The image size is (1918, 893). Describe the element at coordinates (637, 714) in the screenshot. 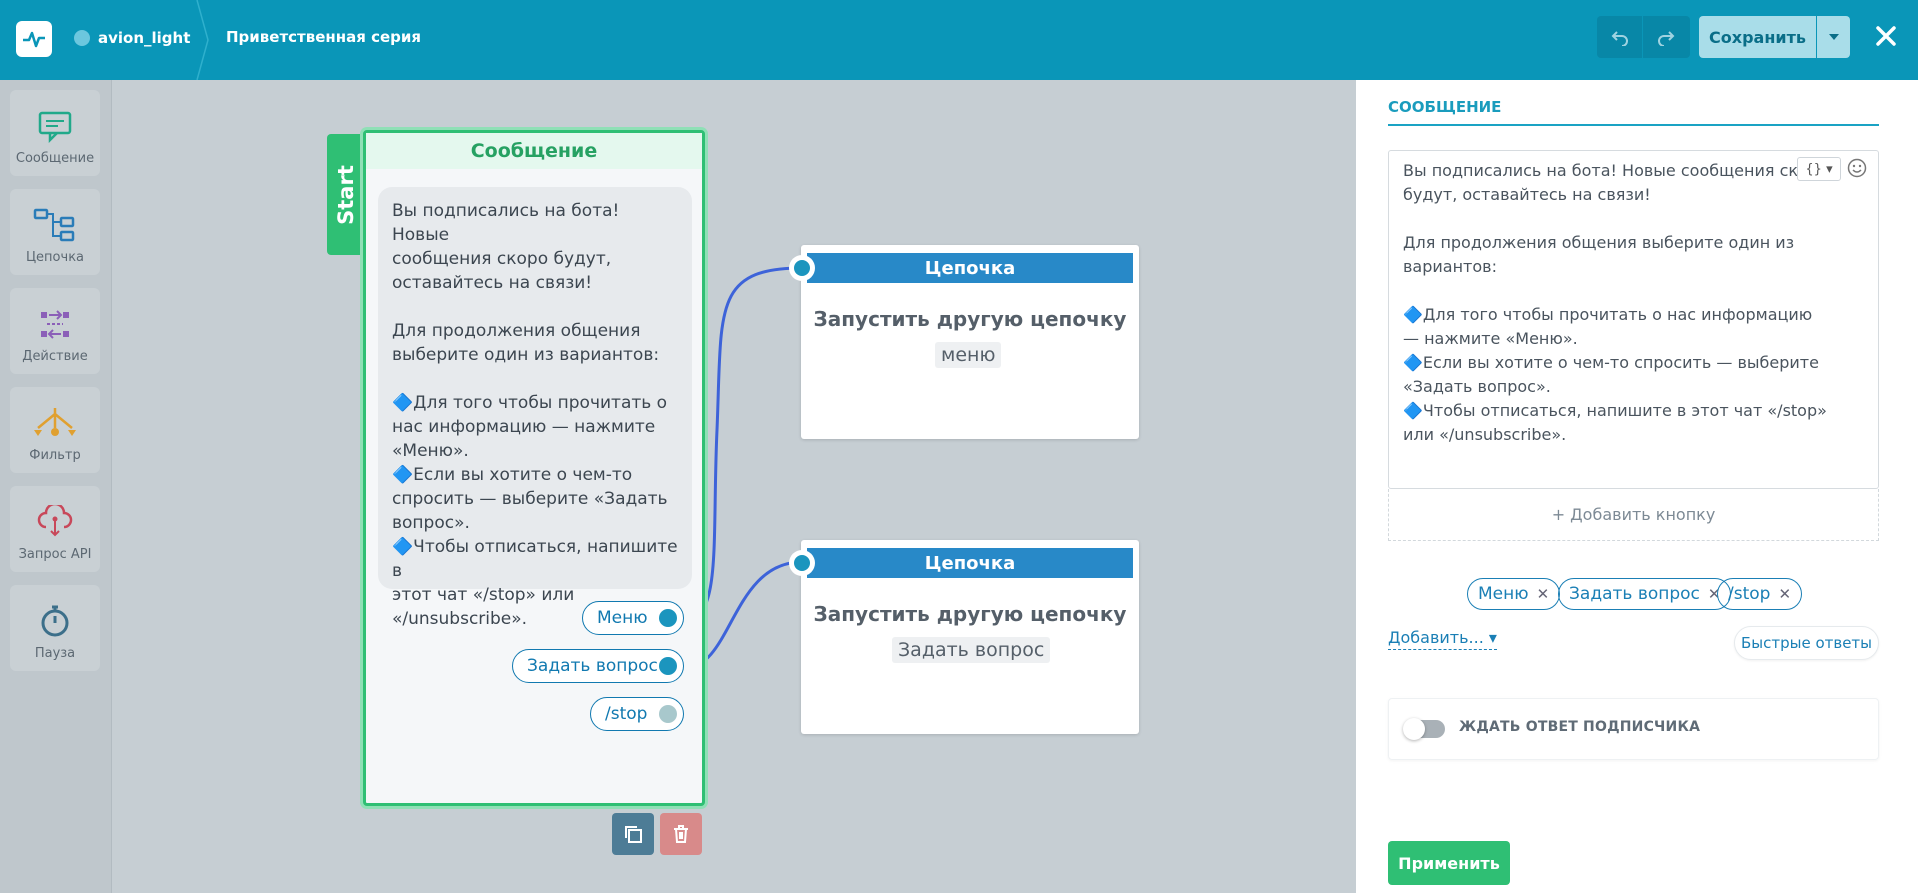

I see `reply-button-stop: /stop` at that location.